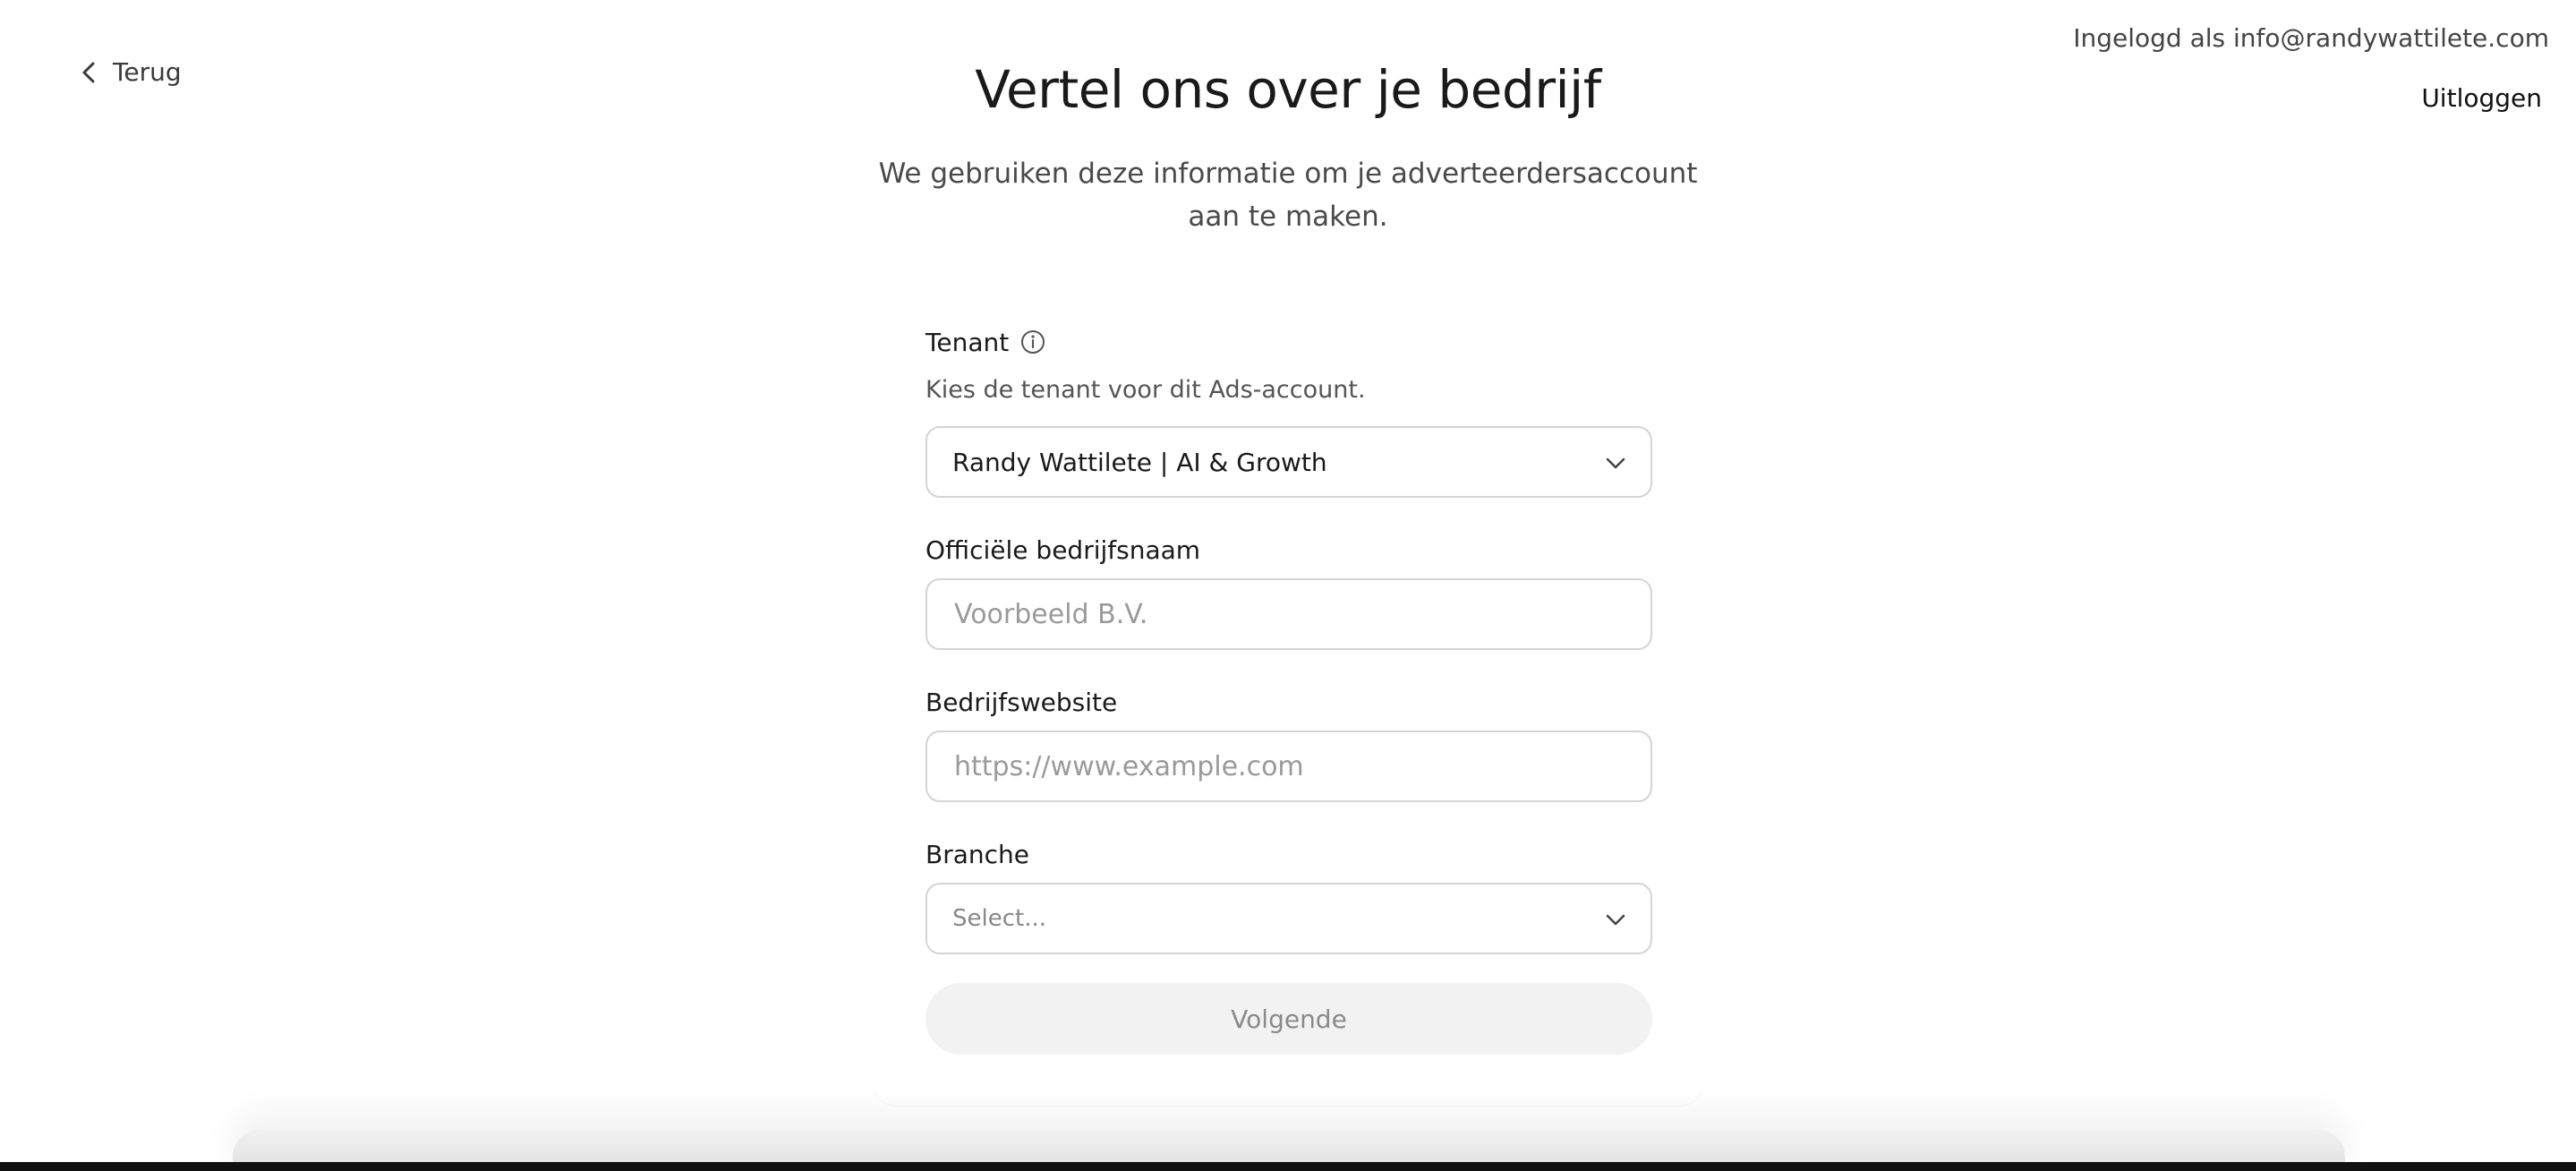 This screenshot has height=1171, width=2576. Describe the element at coordinates (977, 854) in the screenshot. I see `industry-label: Branche` at that location.